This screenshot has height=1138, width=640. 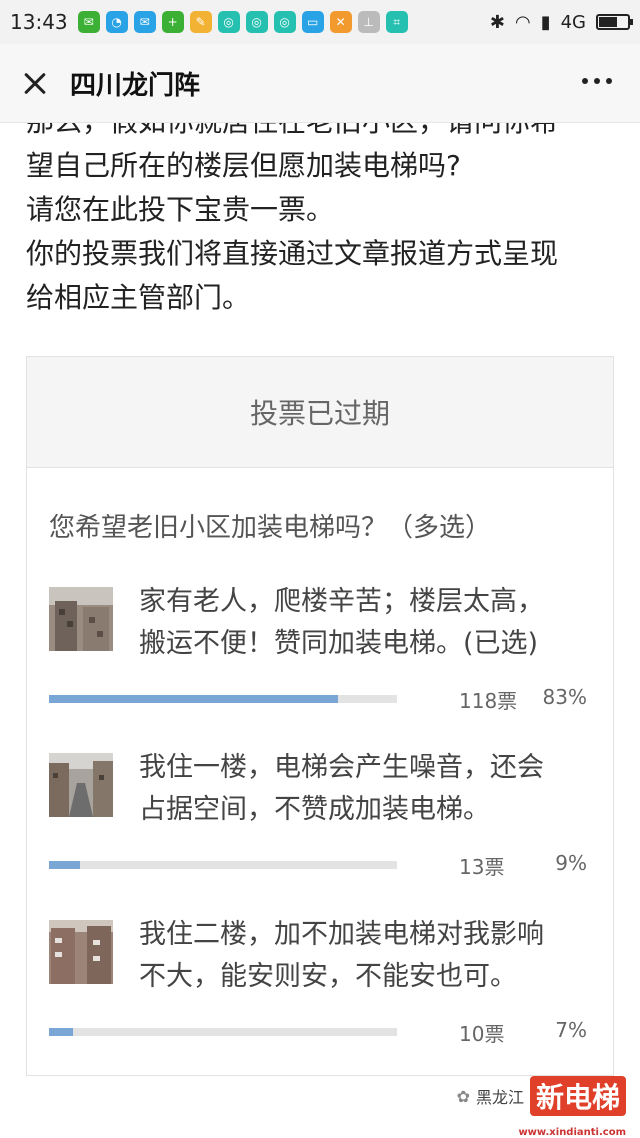 What do you see at coordinates (577, 1096) in the screenshot?
I see `watermark-logo: 新电梯` at bounding box center [577, 1096].